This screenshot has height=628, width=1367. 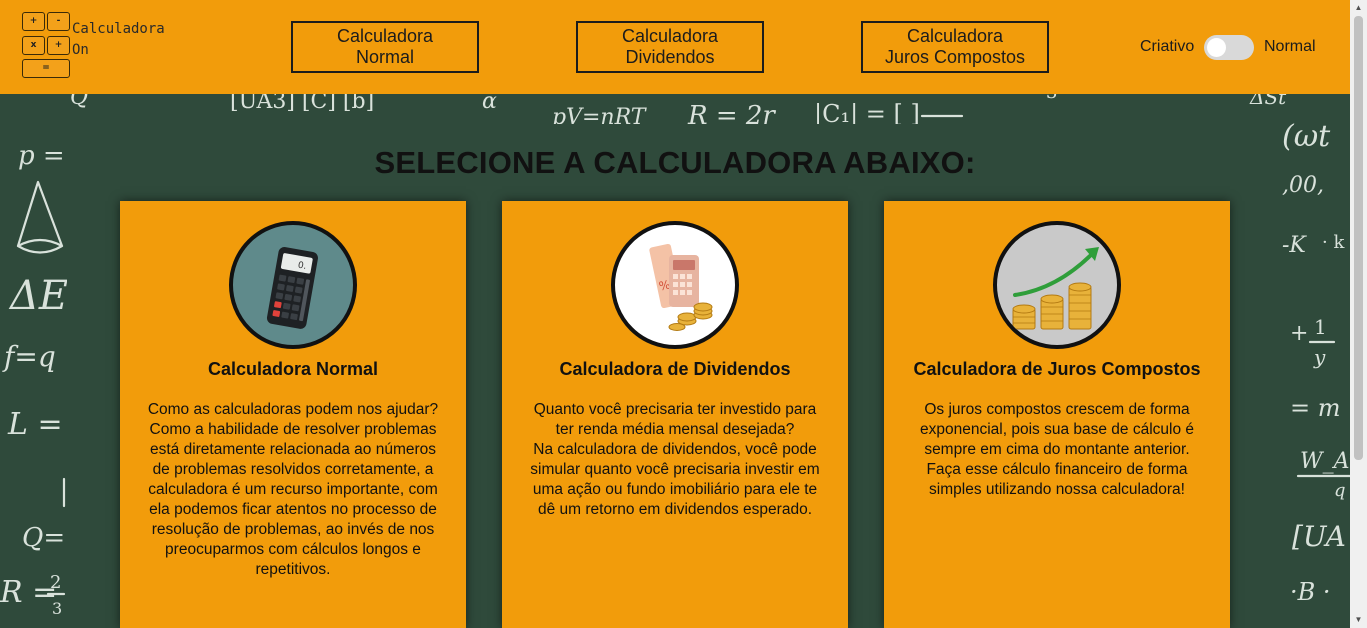 What do you see at coordinates (1315, 408) in the screenshot?
I see `svg-text: = m` at bounding box center [1315, 408].